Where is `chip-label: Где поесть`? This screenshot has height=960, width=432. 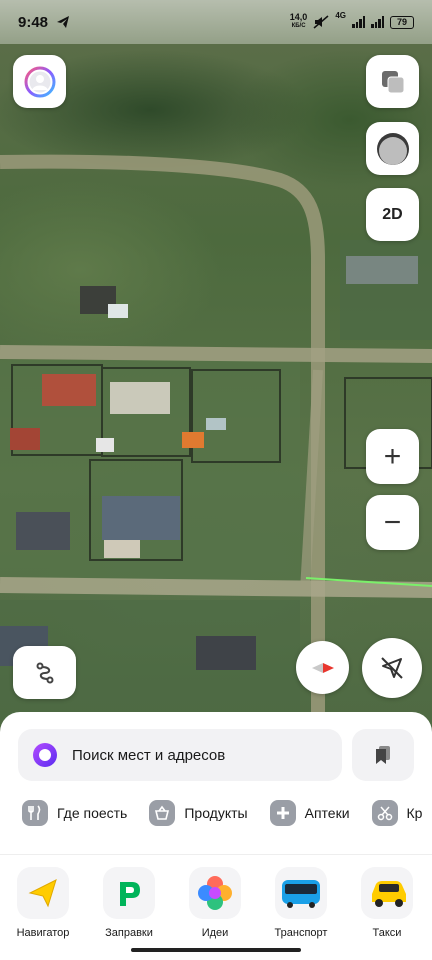 chip-label: Где поесть is located at coordinates (92, 813).